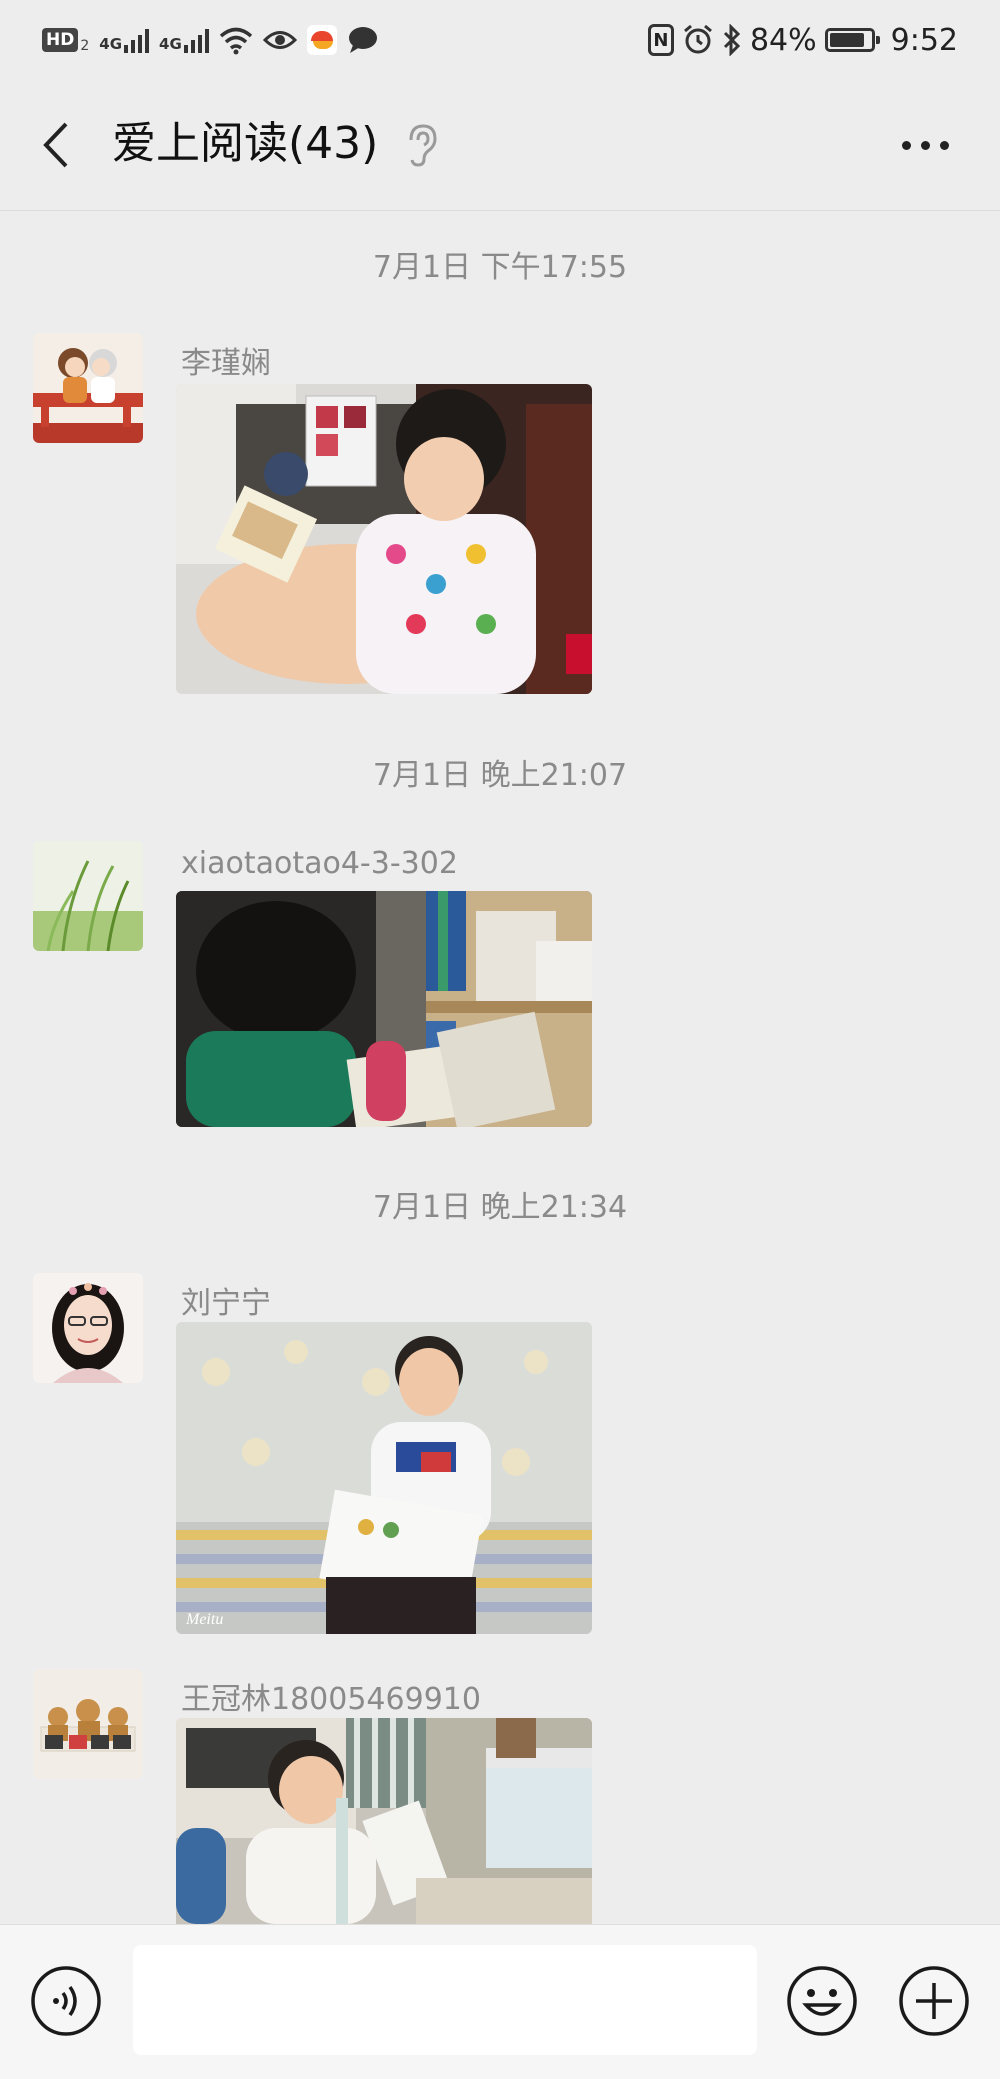 The width and height of the screenshot is (1000, 2079). I want to click on chat-title: 爱上阅读(43), so click(245, 143).